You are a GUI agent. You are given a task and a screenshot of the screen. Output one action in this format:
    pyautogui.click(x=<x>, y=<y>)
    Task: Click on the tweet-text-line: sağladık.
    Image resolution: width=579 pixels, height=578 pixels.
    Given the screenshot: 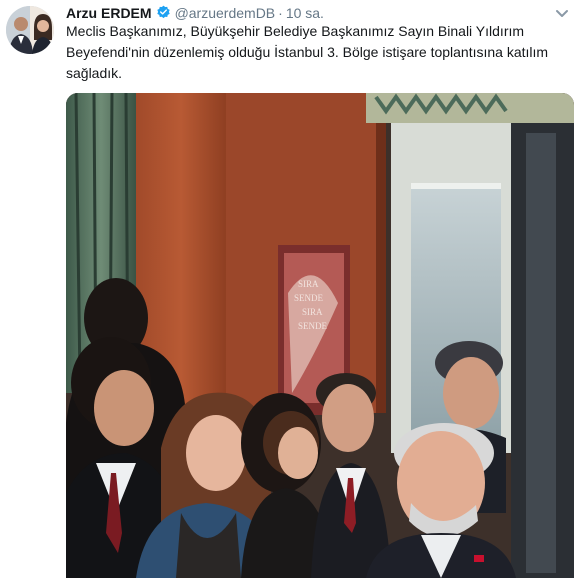 What is the action you would take?
    pyautogui.click(x=94, y=73)
    